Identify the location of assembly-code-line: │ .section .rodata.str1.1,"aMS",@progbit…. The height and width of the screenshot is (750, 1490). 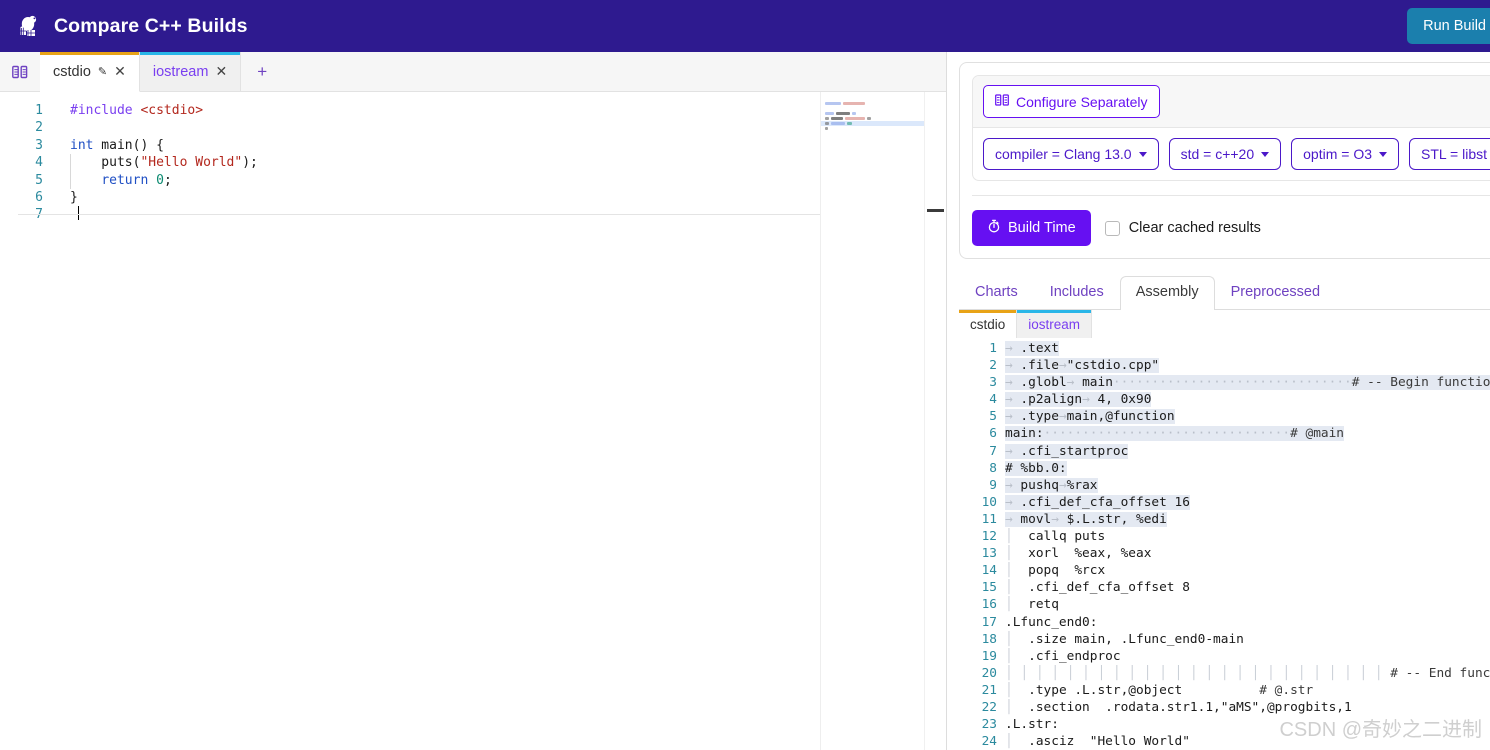
(1178, 707).